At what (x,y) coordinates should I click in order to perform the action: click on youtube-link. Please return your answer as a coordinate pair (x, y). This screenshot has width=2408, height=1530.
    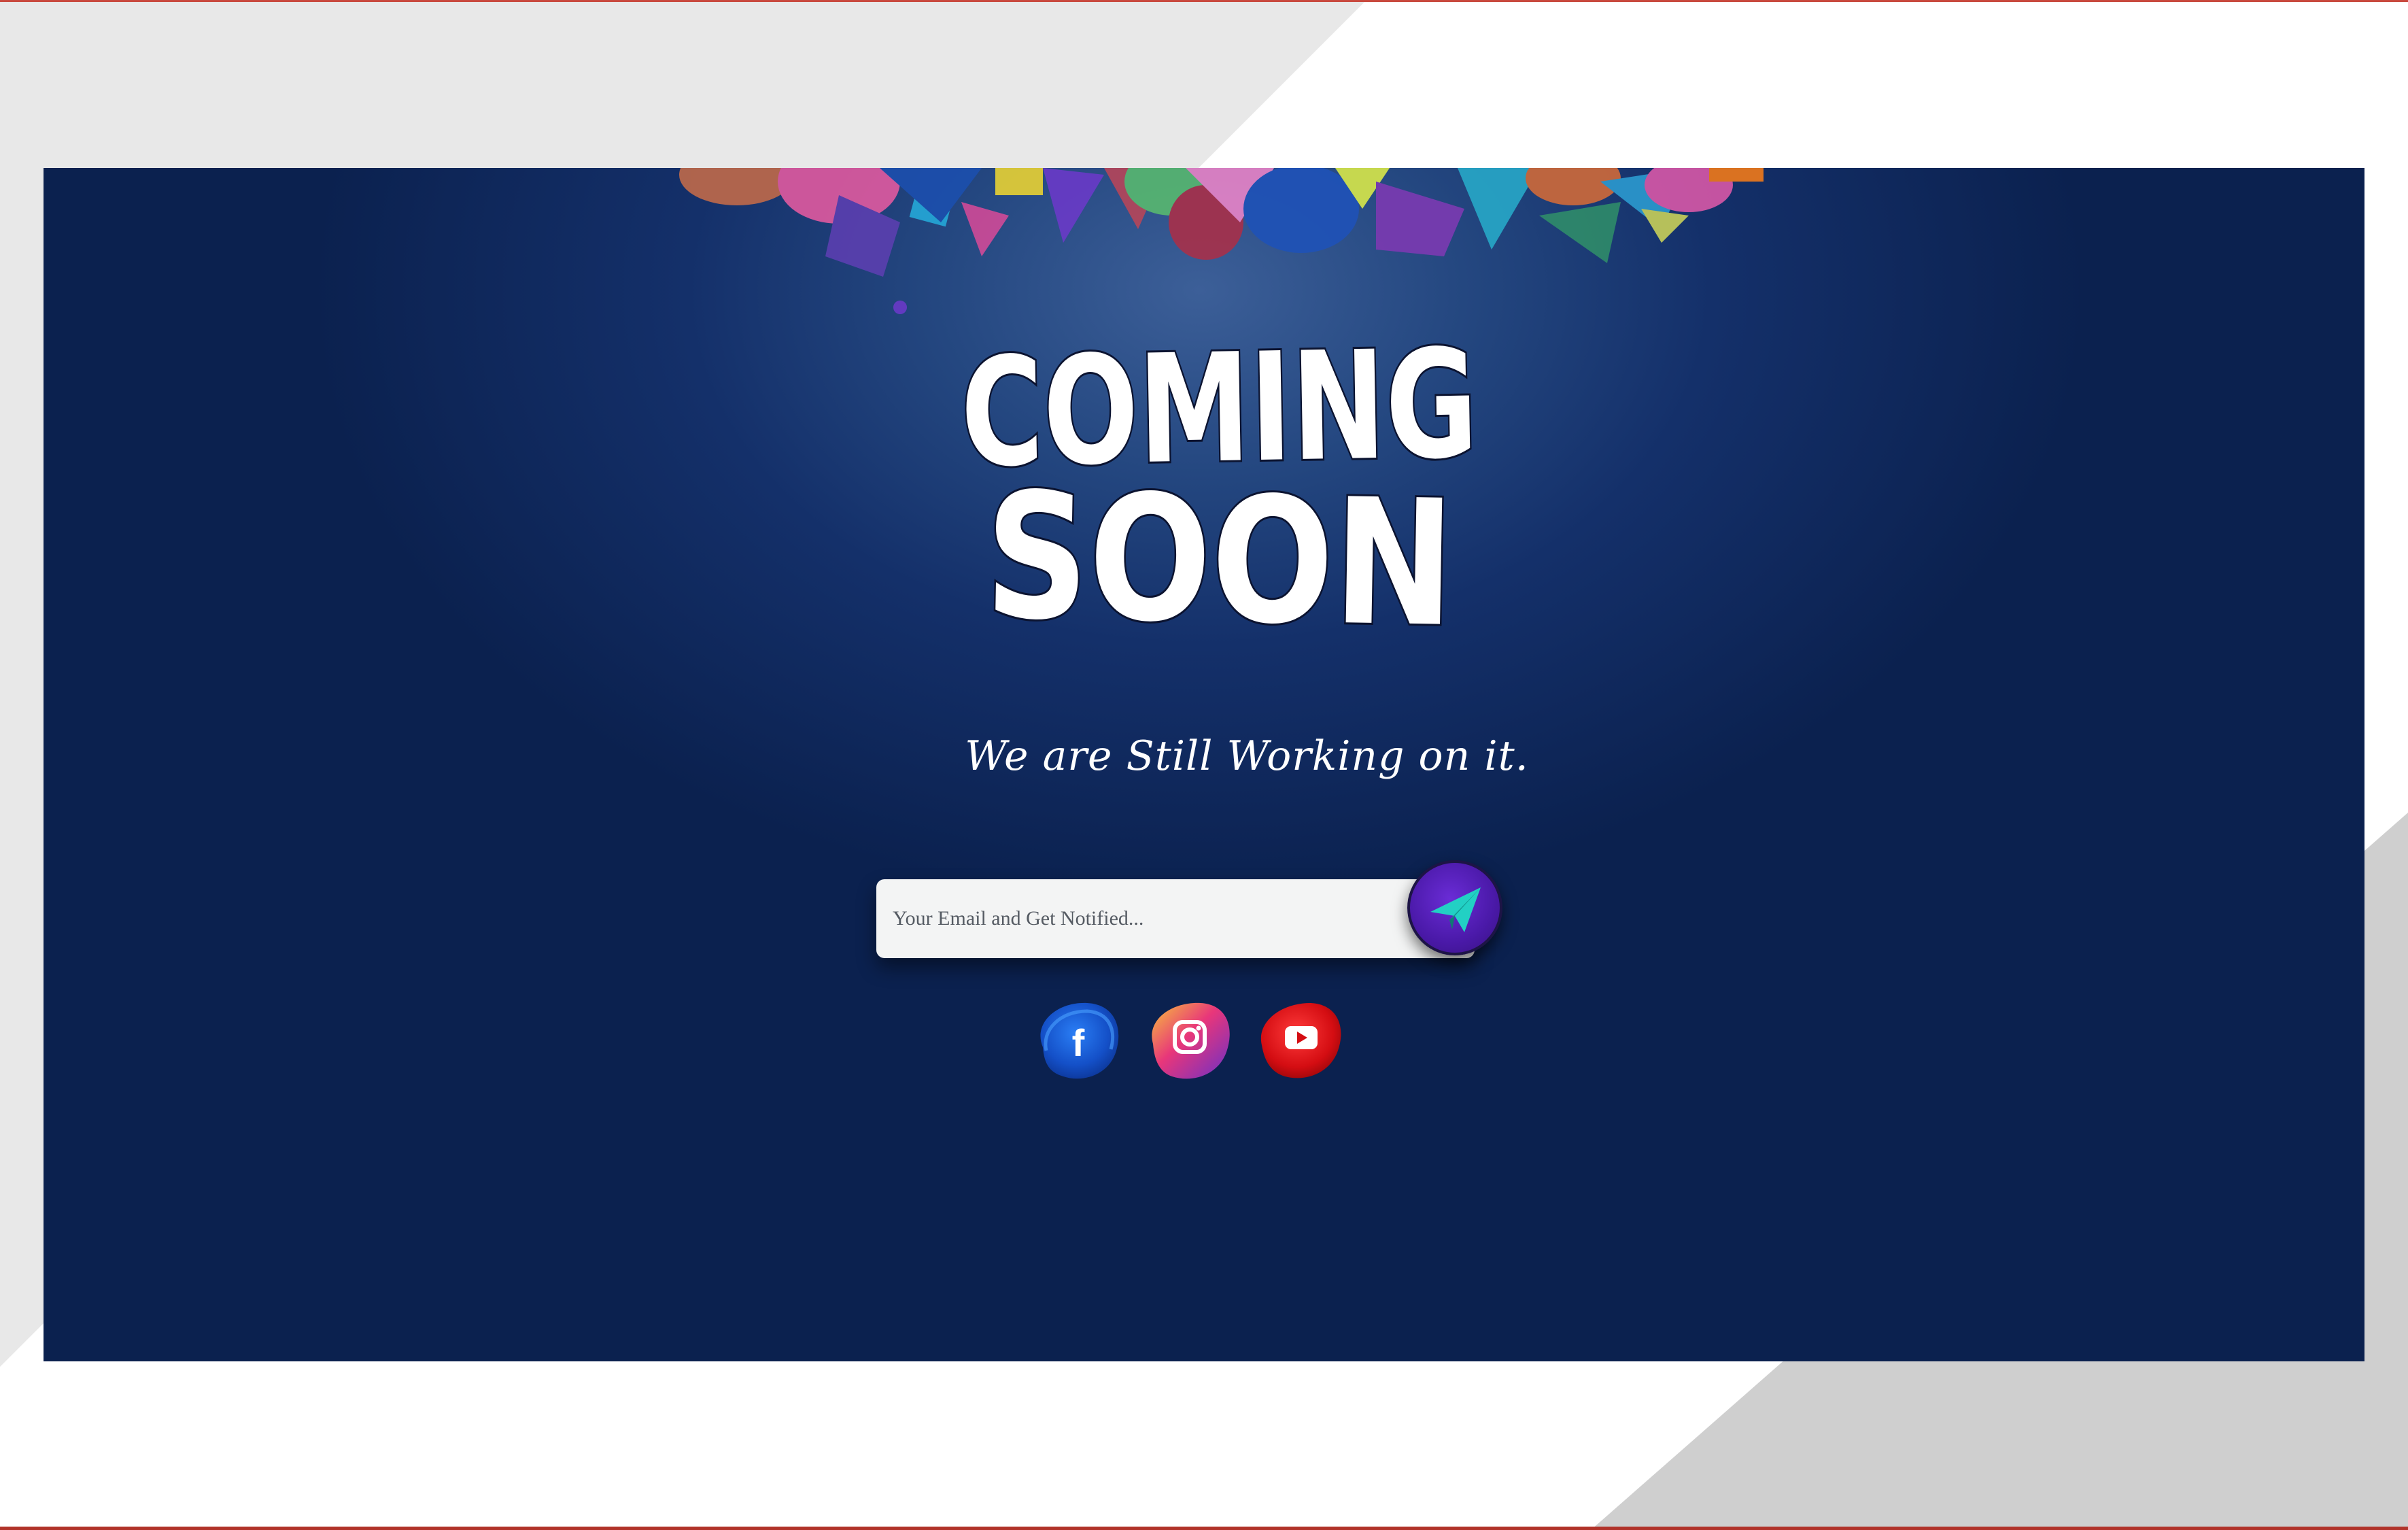
    Looking at the image, I should click on (1299, 1041).